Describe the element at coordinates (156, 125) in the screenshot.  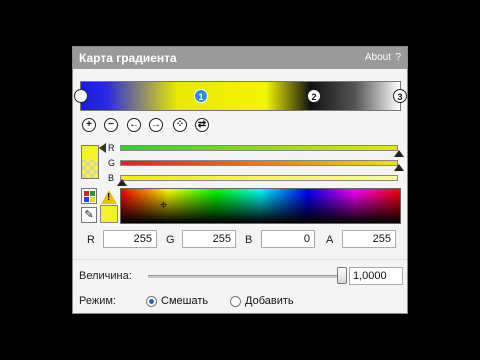
I see `move-right-icon: →` at that location.